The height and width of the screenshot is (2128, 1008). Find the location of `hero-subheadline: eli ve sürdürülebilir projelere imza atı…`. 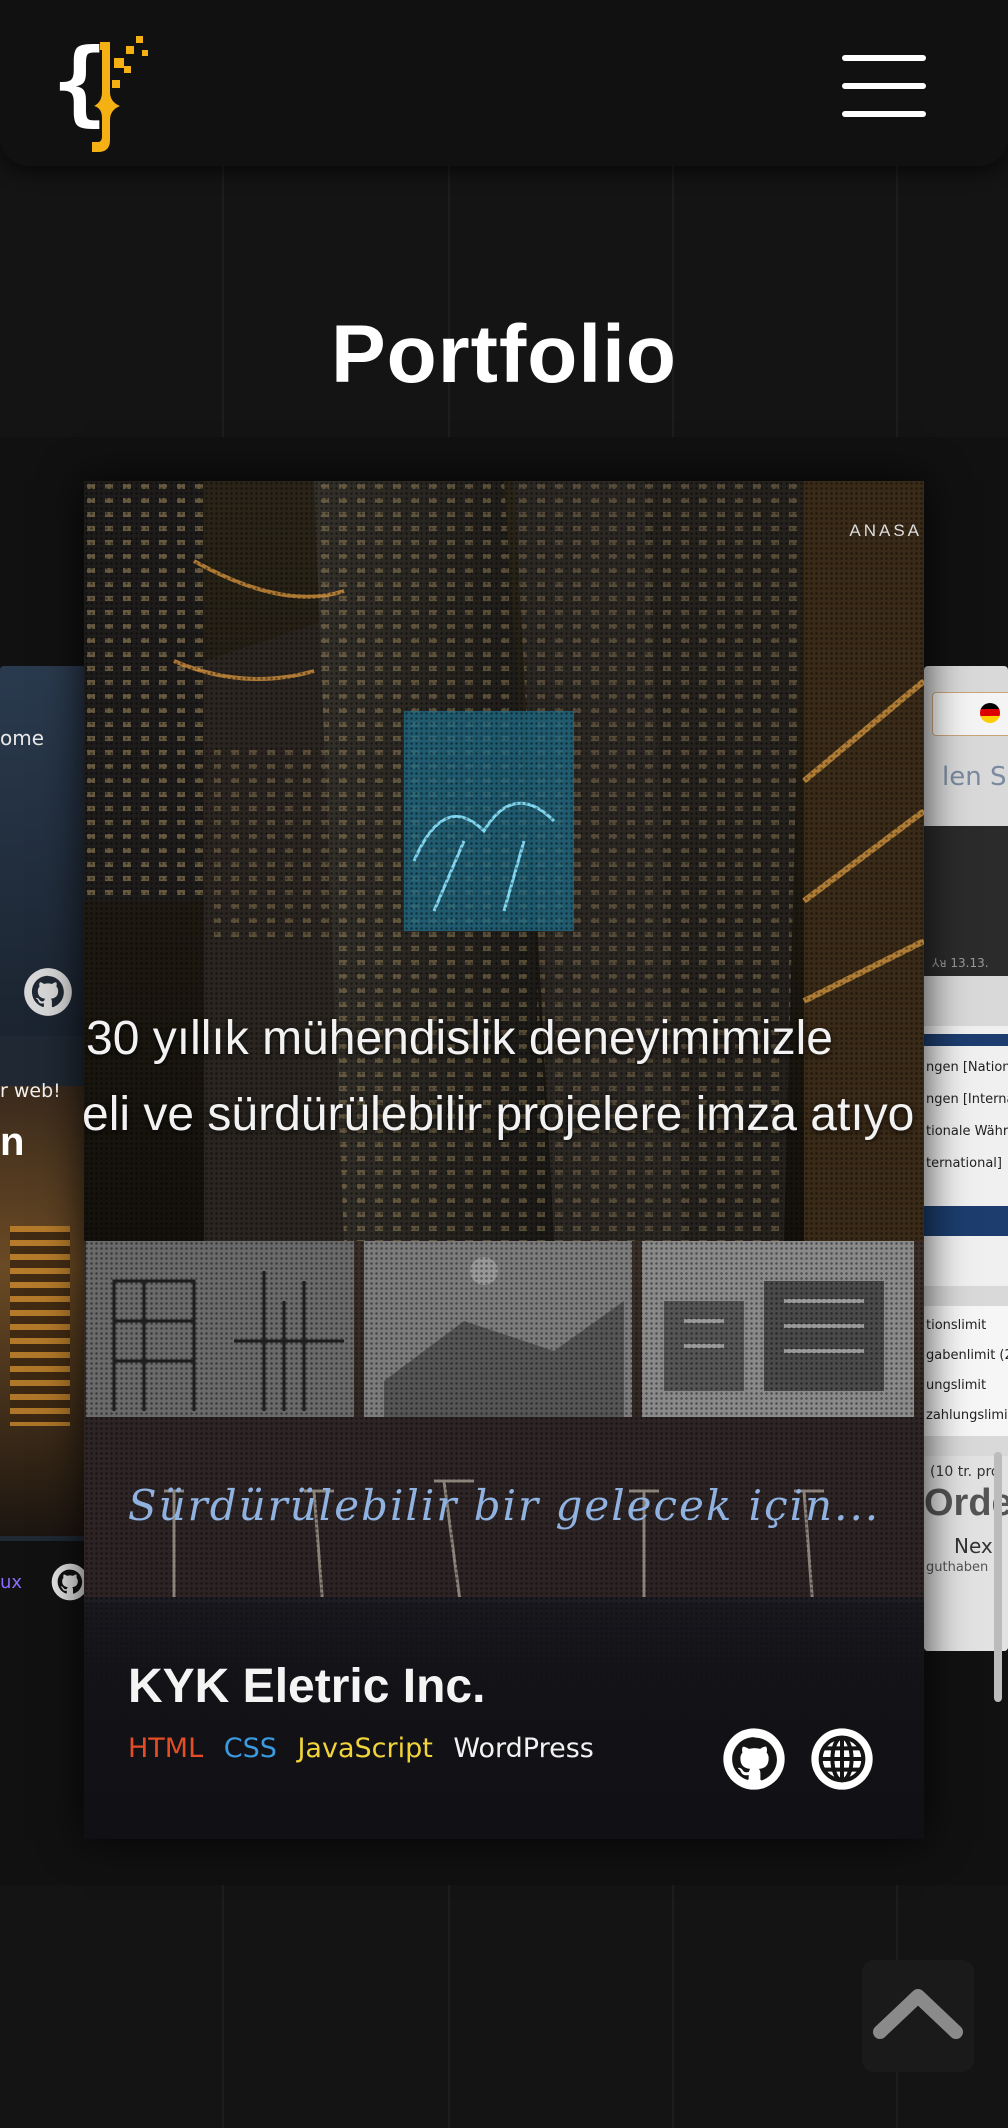

hero-subheadline: eli ve sürdürülebilir projelere imza atı… is located at coordinates (499, 1114).